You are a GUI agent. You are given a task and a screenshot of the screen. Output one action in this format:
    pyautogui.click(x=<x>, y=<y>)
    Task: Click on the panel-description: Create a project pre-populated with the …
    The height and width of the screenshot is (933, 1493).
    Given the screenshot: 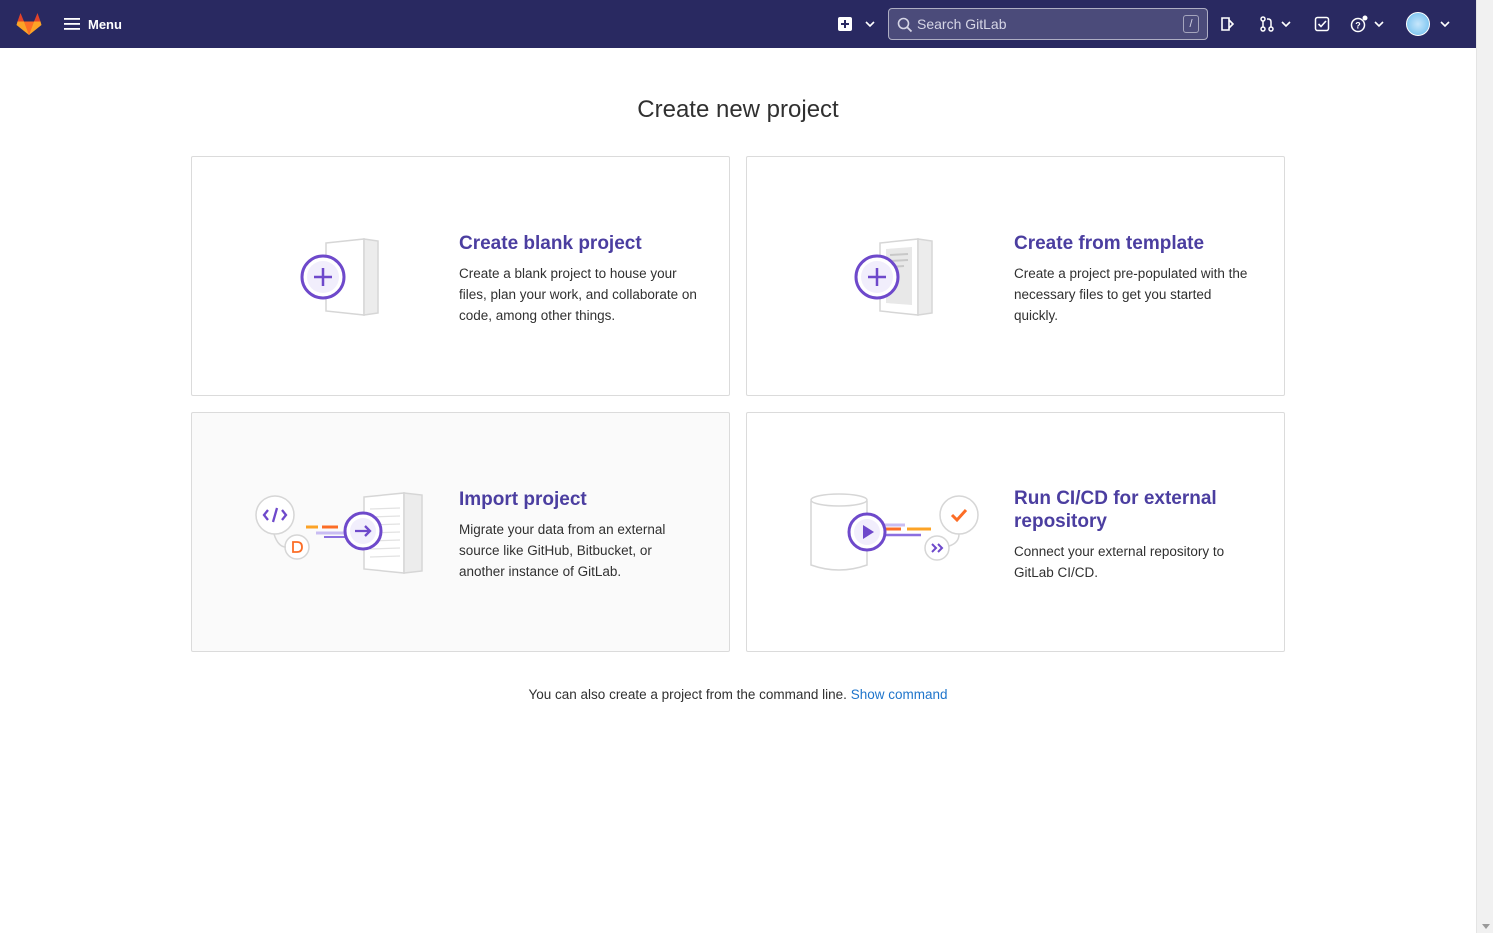 What is the action you would take?
    pyautogui.click(x=1131, y=294)
    